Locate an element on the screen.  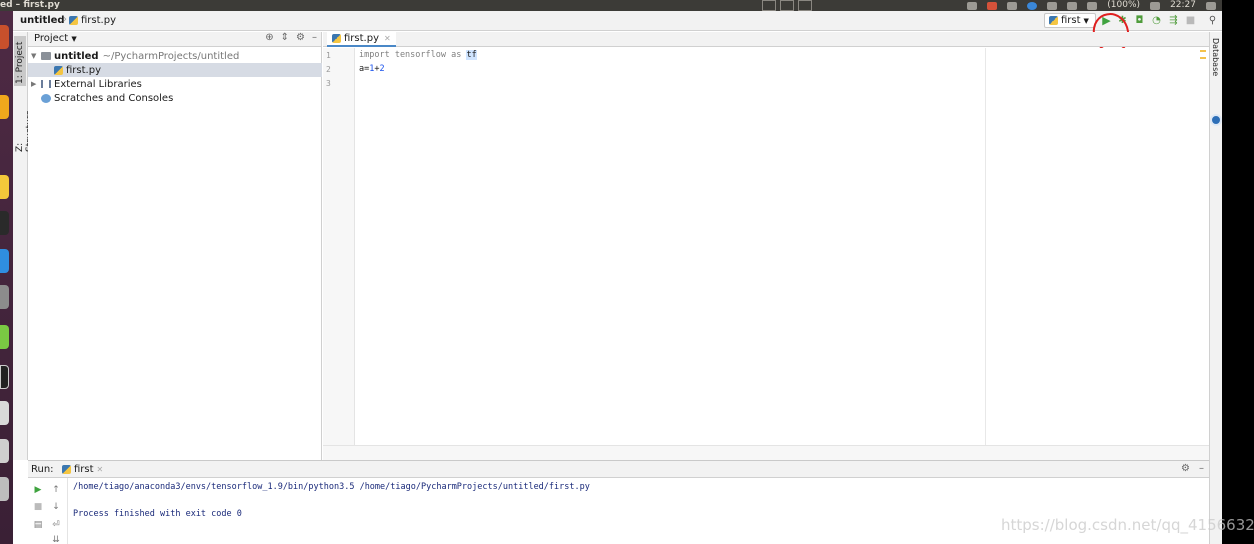
window-manager-controls is located at coordinates (787, 5).